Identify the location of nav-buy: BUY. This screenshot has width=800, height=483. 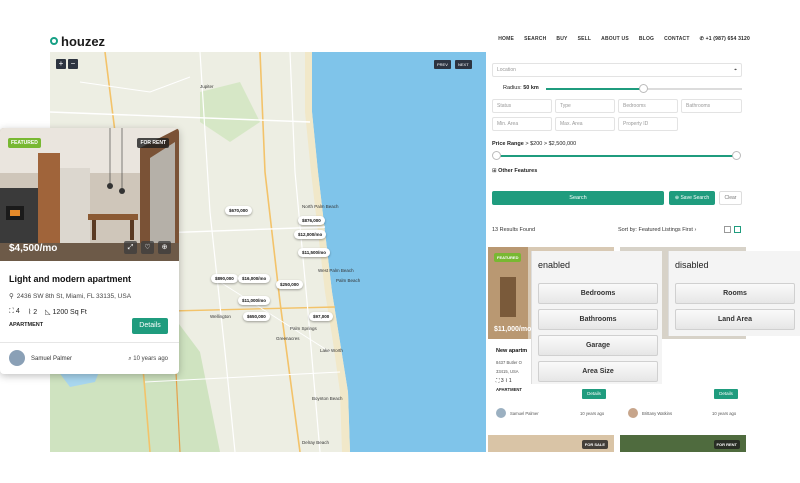
(561, 39).